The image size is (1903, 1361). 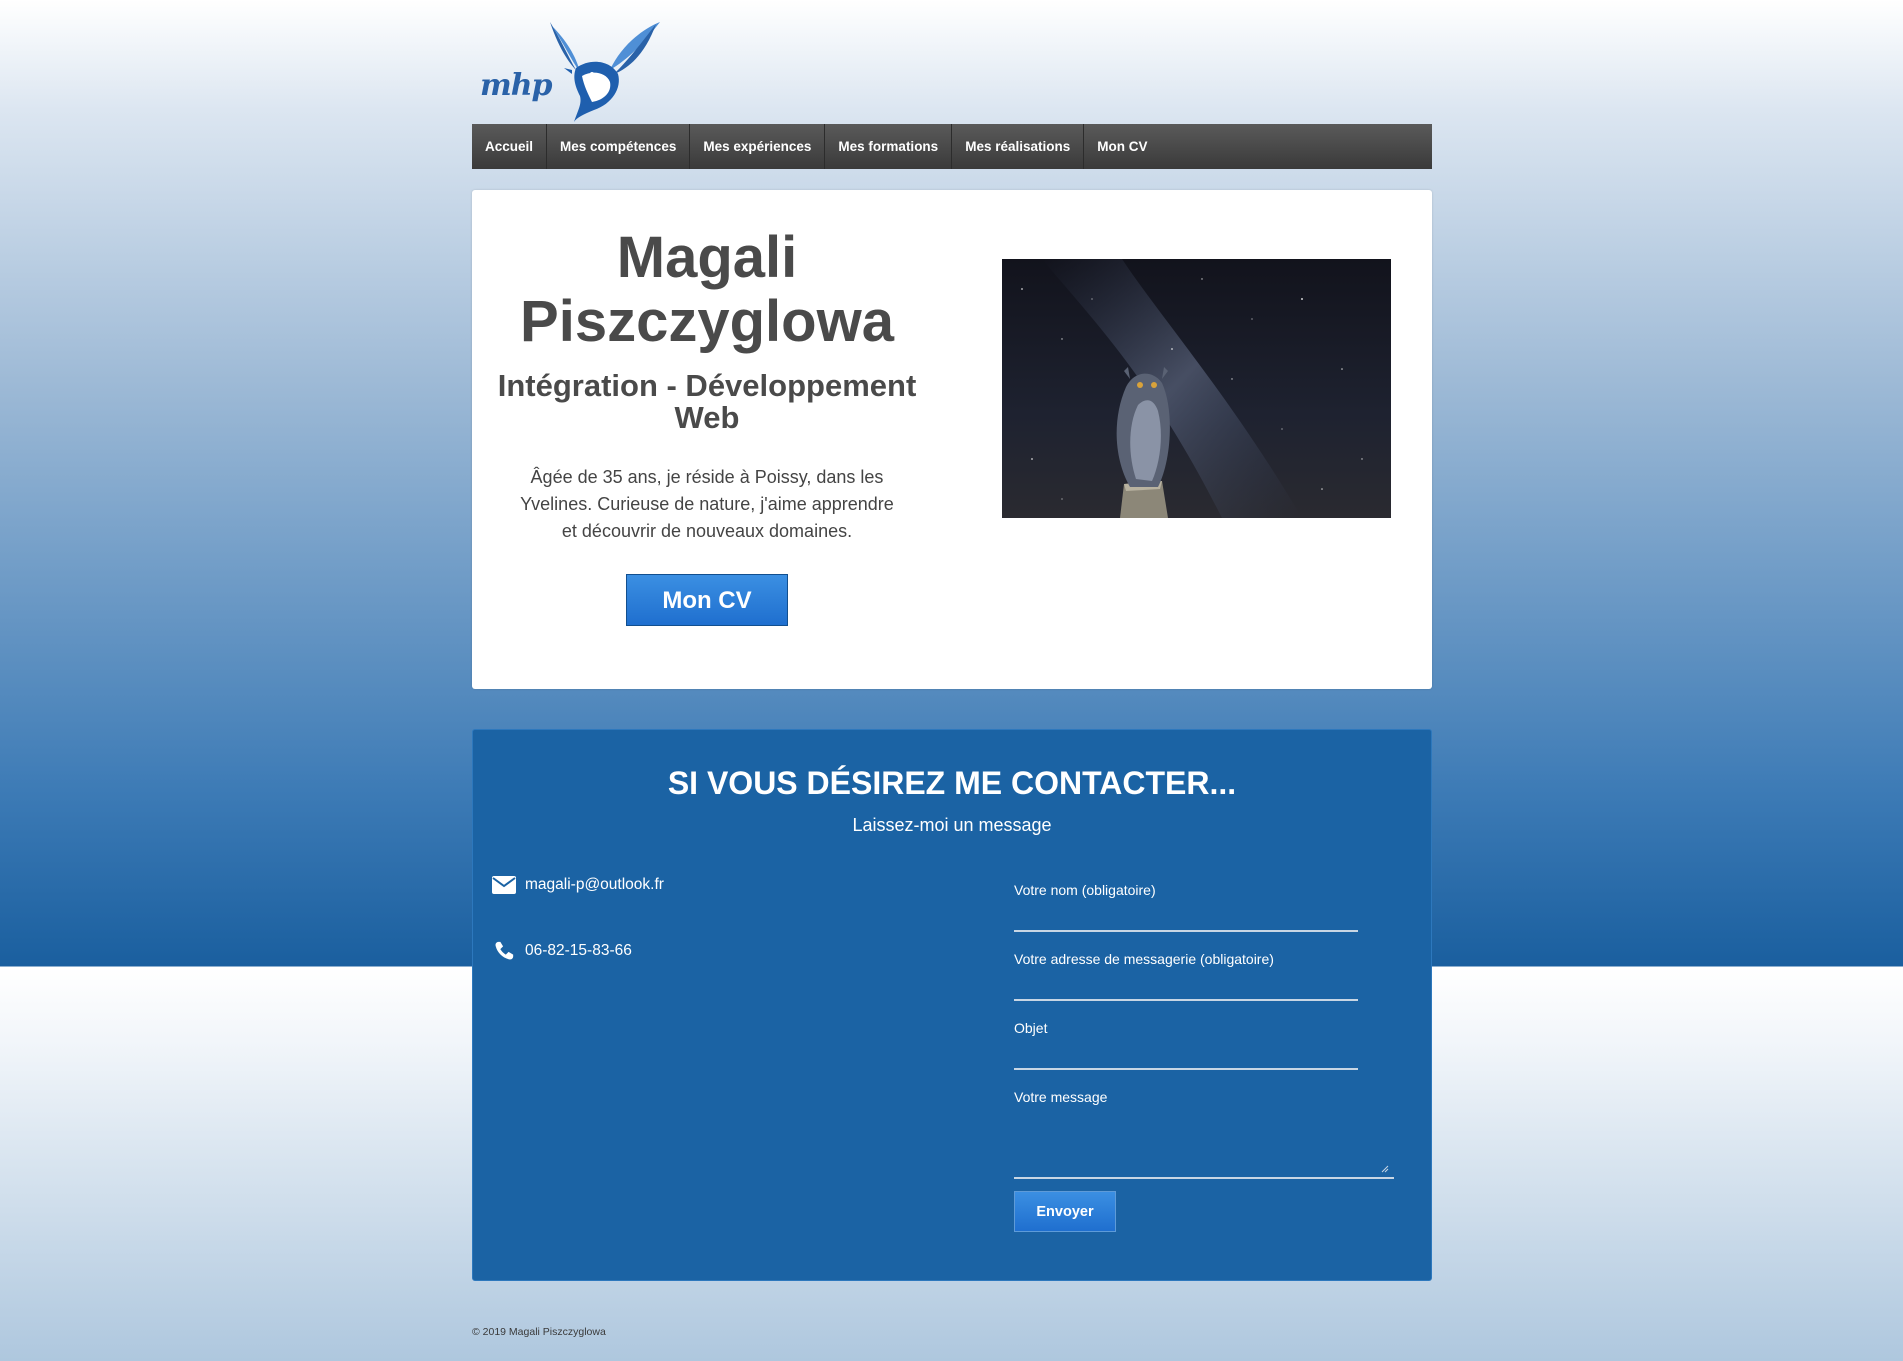 What do you see at coordinates (707, 385) in the screenshot?
I see `hero-subtitle-line1: Intégration - Développement` at bounding box center [707, 385].